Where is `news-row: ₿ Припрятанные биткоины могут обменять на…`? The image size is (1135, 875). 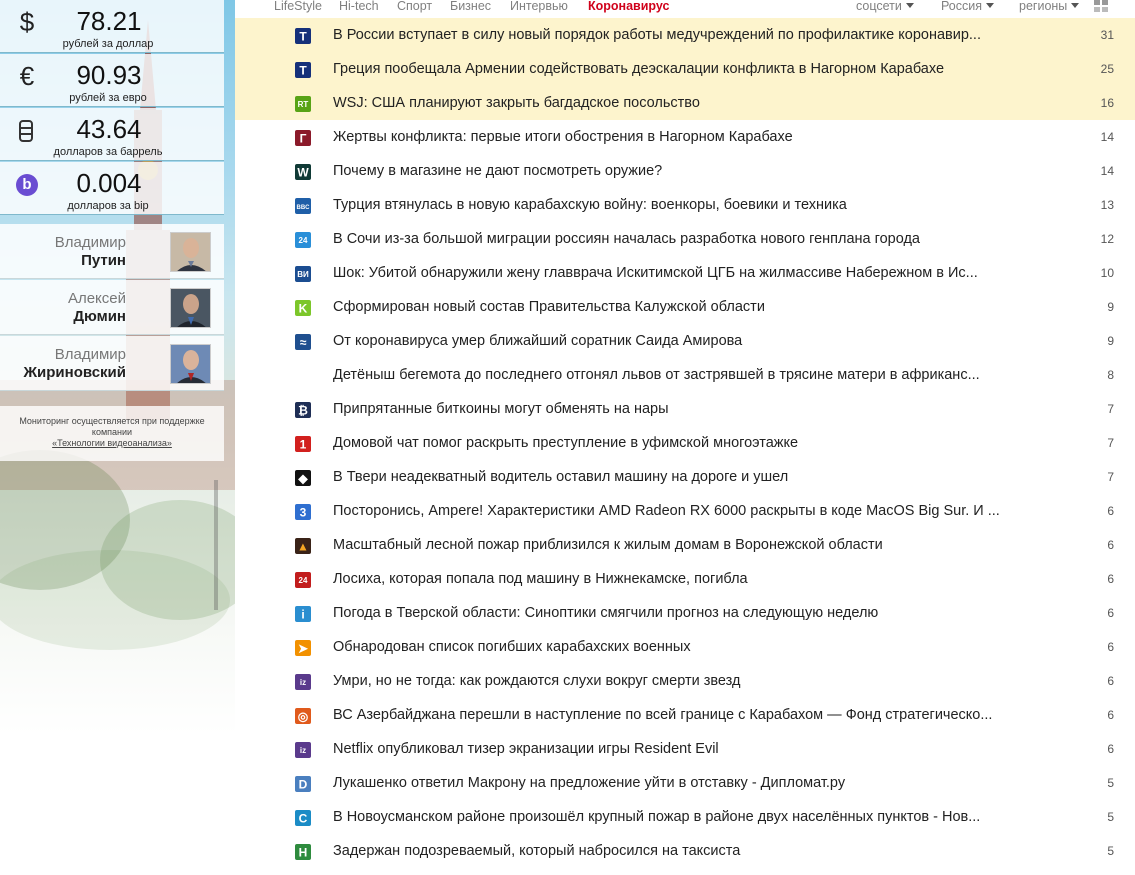 news-row: ₿ Припрятанные биткоины могут обменять на… is located at coordinates (685, 409).